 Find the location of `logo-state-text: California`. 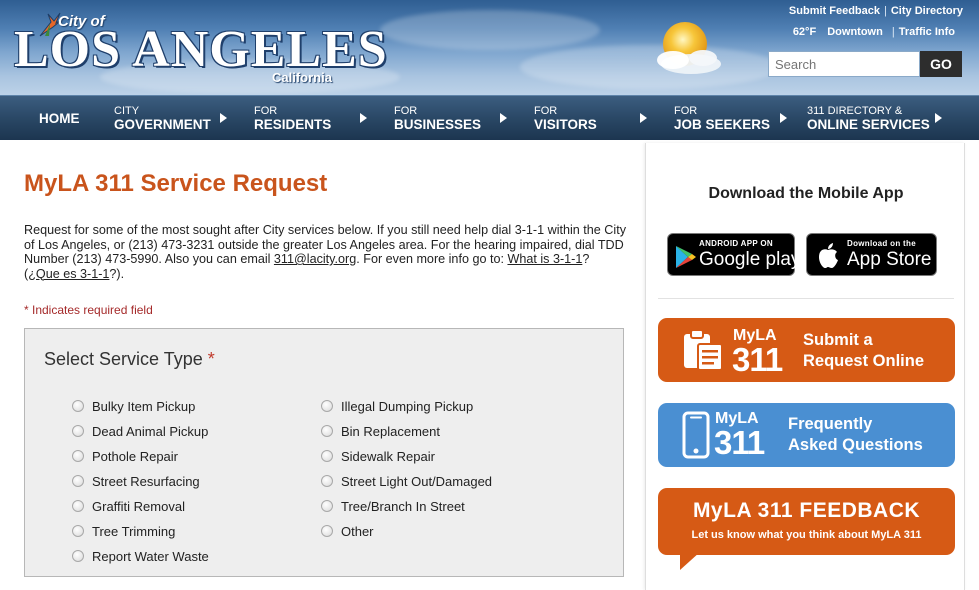

logo-state-text: California is located at coordinates (302, 77).